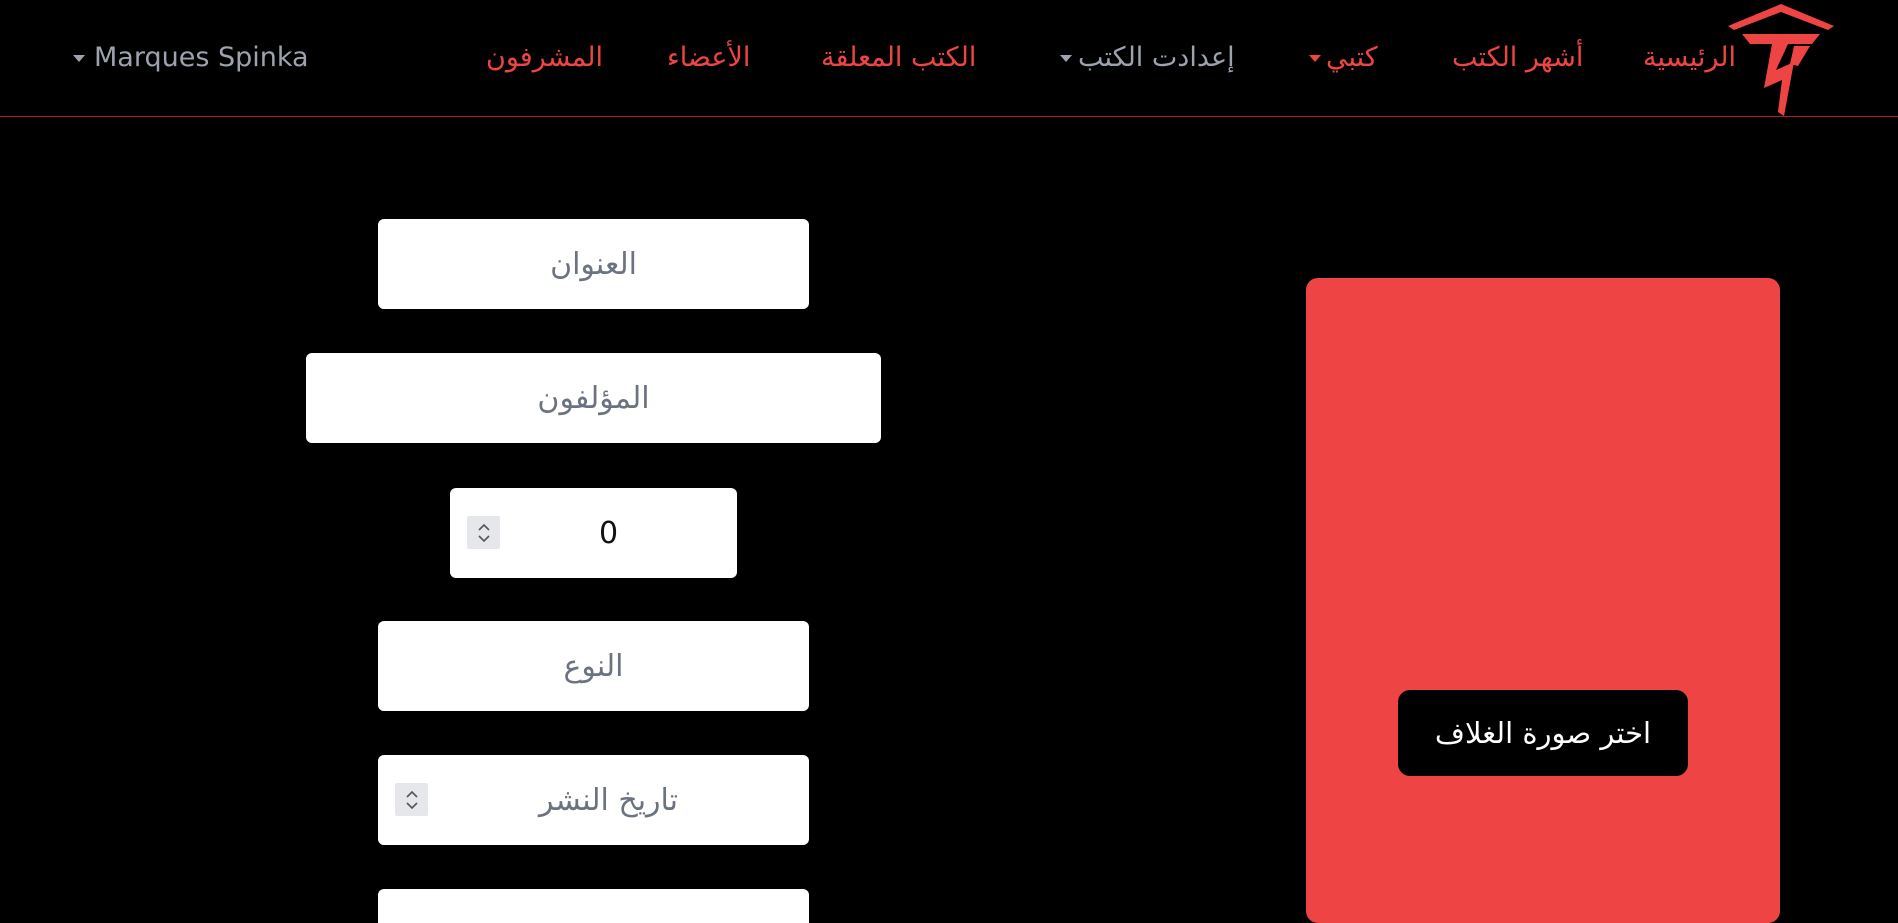 Image resolution: width=1898 pixels, height=923 pixels. What do you see at coordinates (898, 58) in the screenshot?
I see `nav-pending-books: الكتب المعلقة` at bounding box center [898, 58].